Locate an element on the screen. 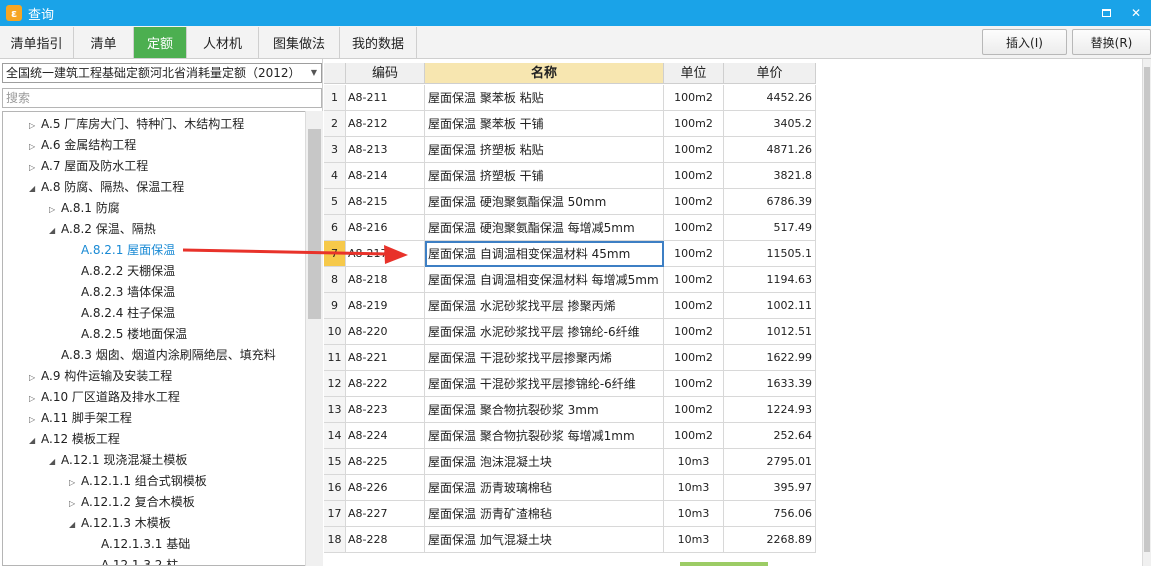  code-cell: A8-214 is located at coordinates (385, 176).